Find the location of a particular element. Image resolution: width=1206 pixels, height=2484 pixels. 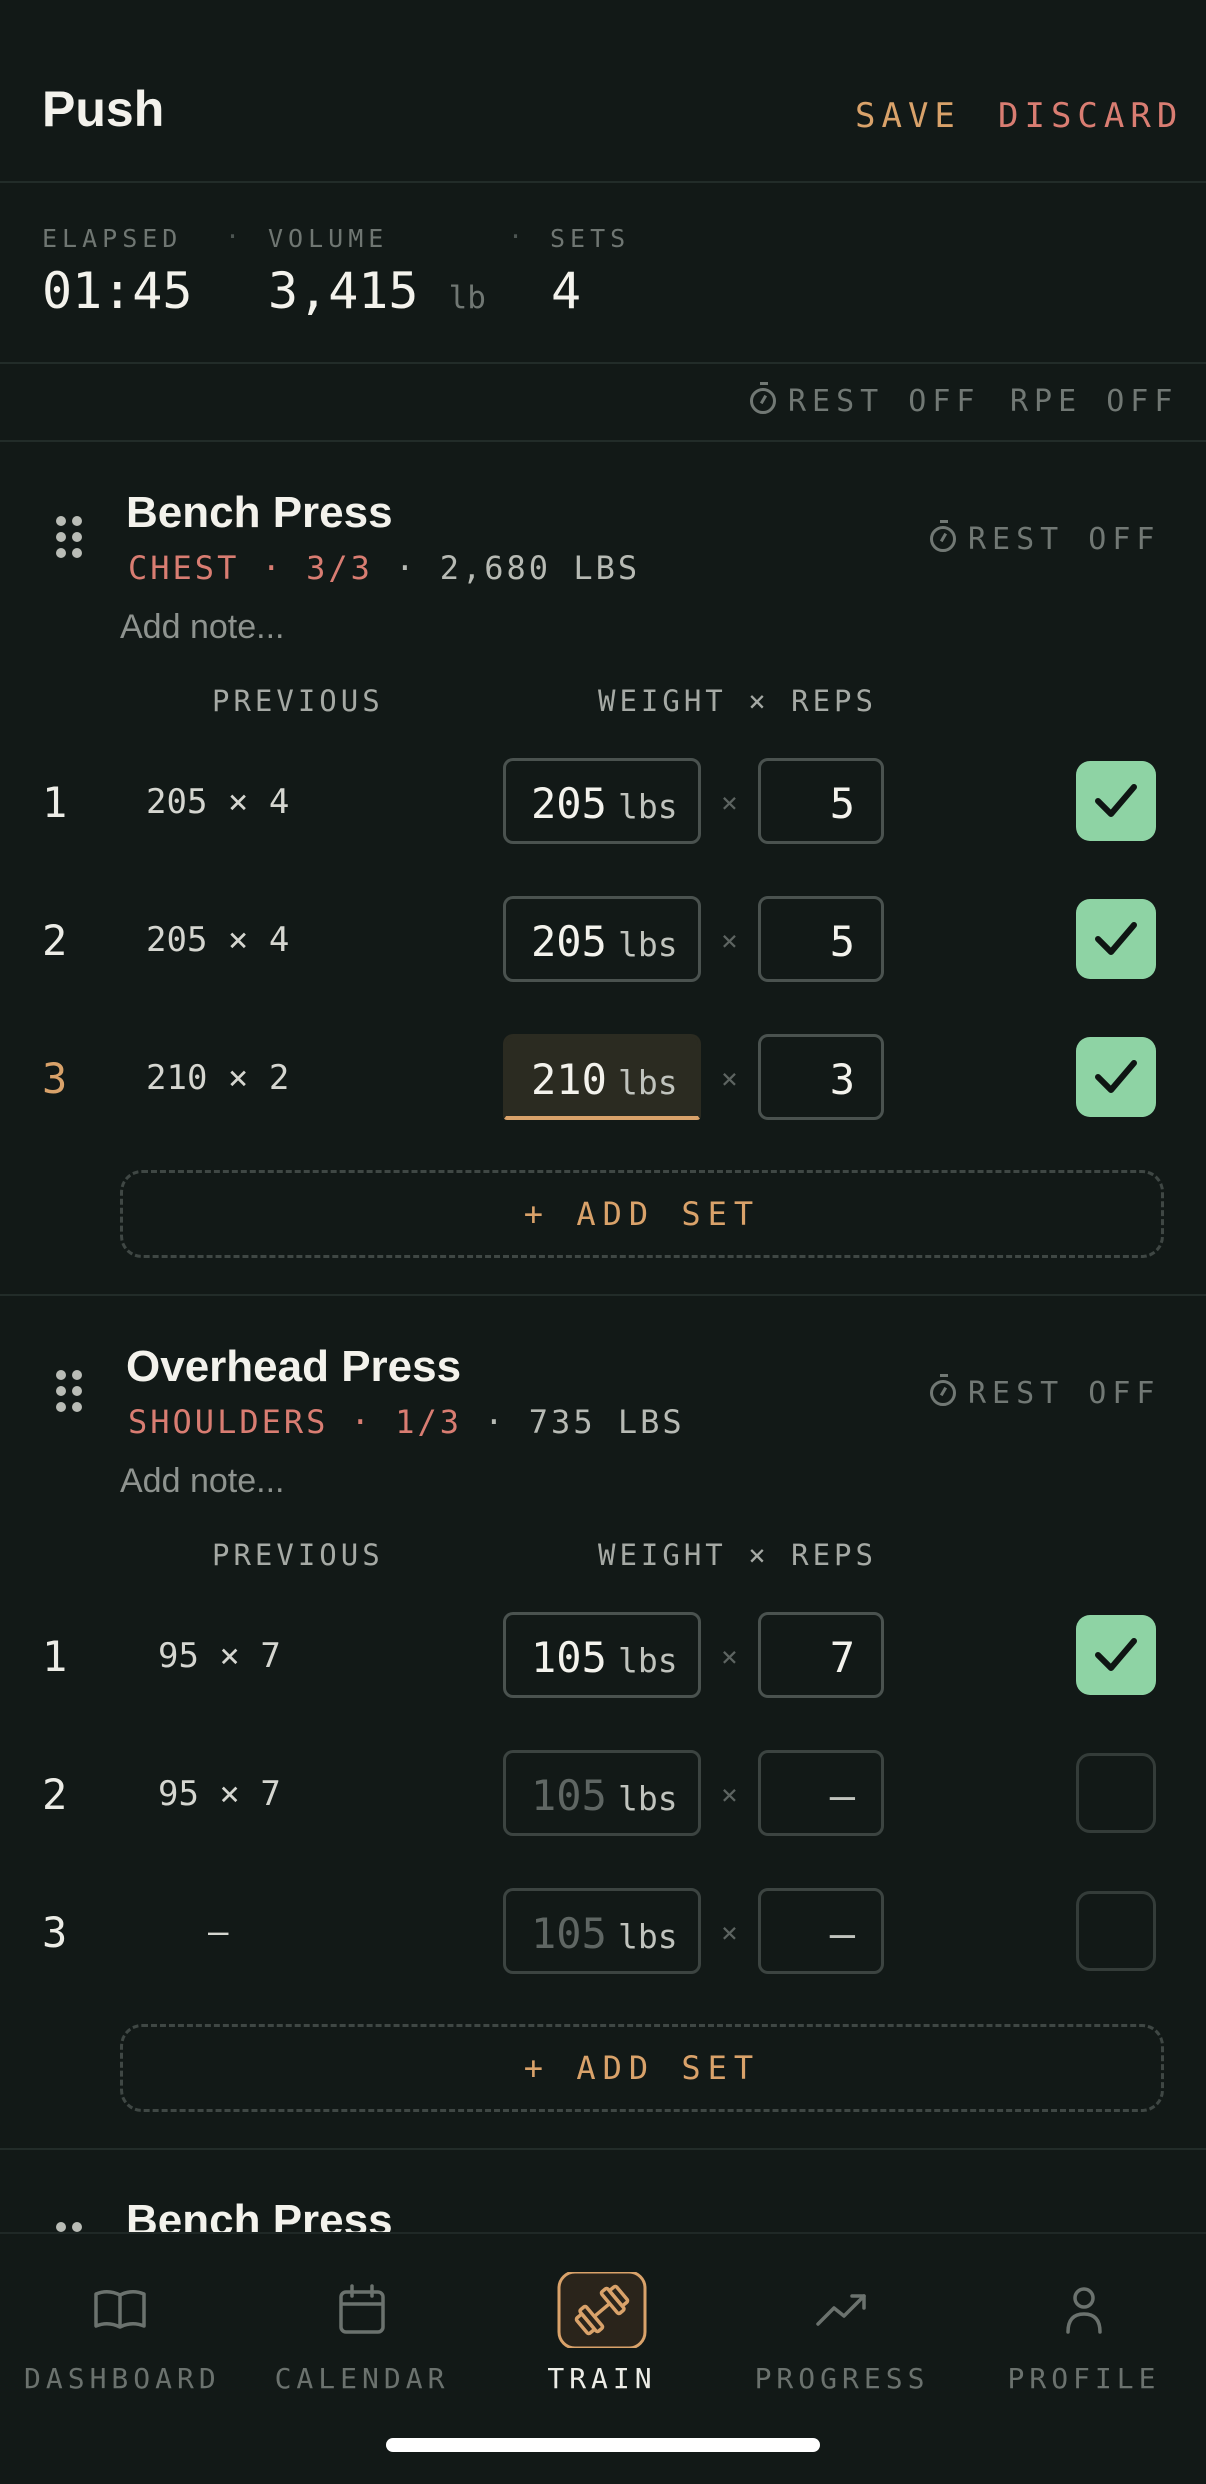

book-icon is located at coordinates (120, 2309).